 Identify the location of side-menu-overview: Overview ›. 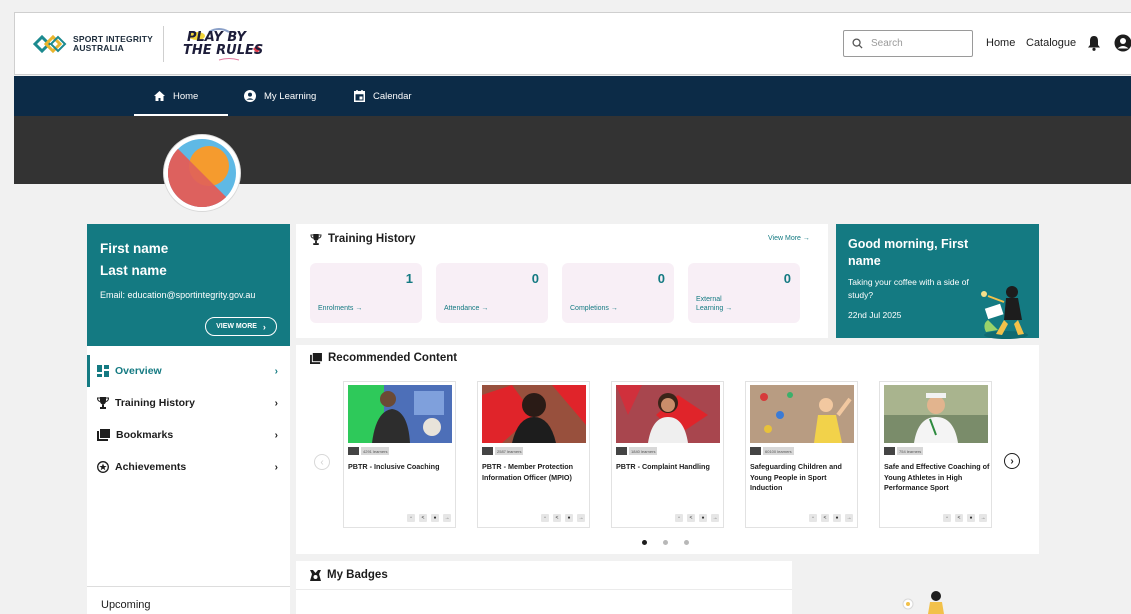
(188, 371).